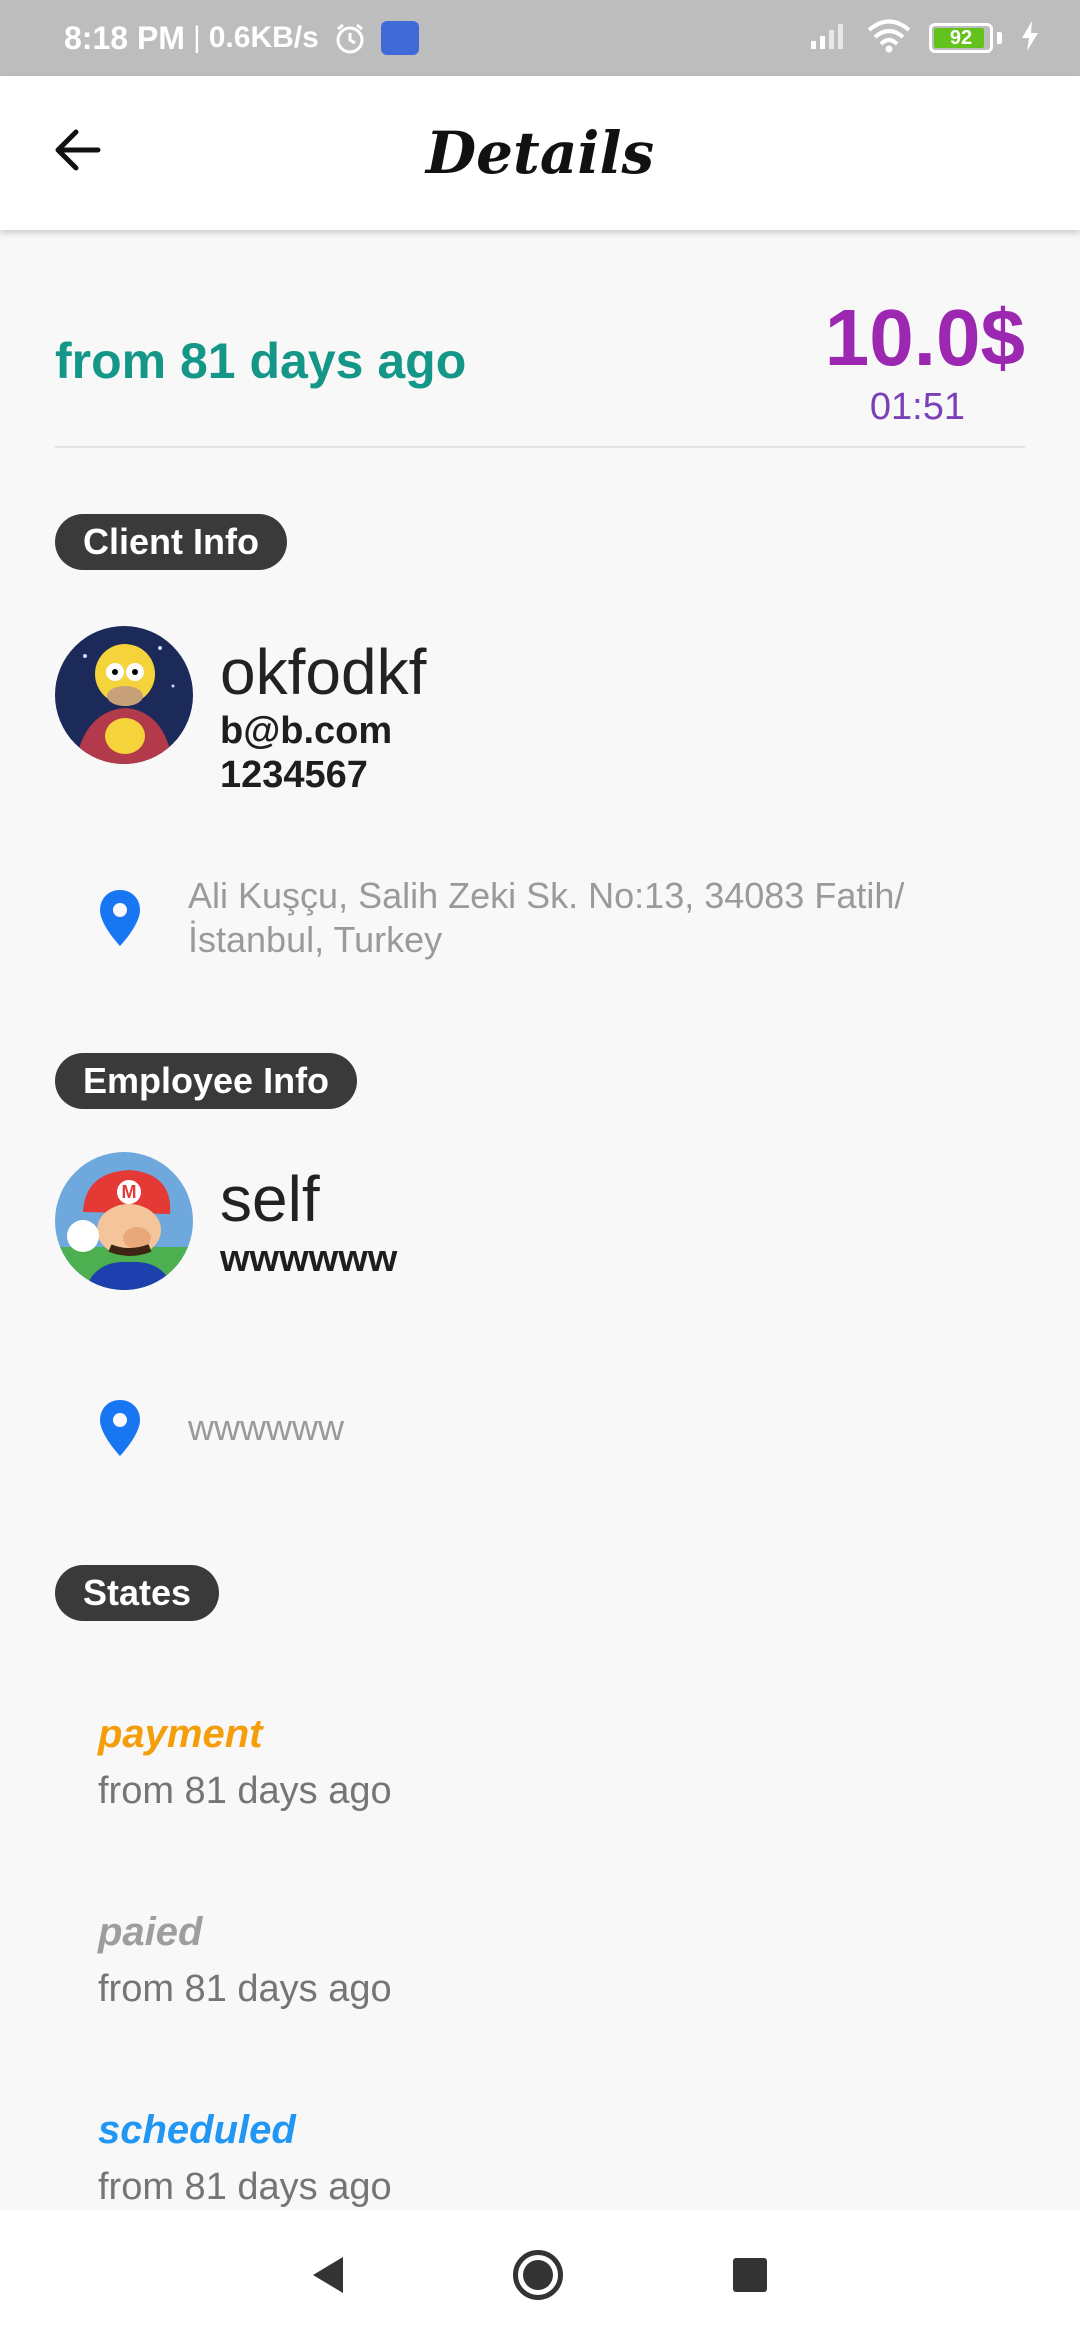 This screenshot has height=2340, width=1080. What do you see at coordinates (613, 1428) in the screenshot?
I see `employee-address: wwwwww` at bounding box center [613, 1428].